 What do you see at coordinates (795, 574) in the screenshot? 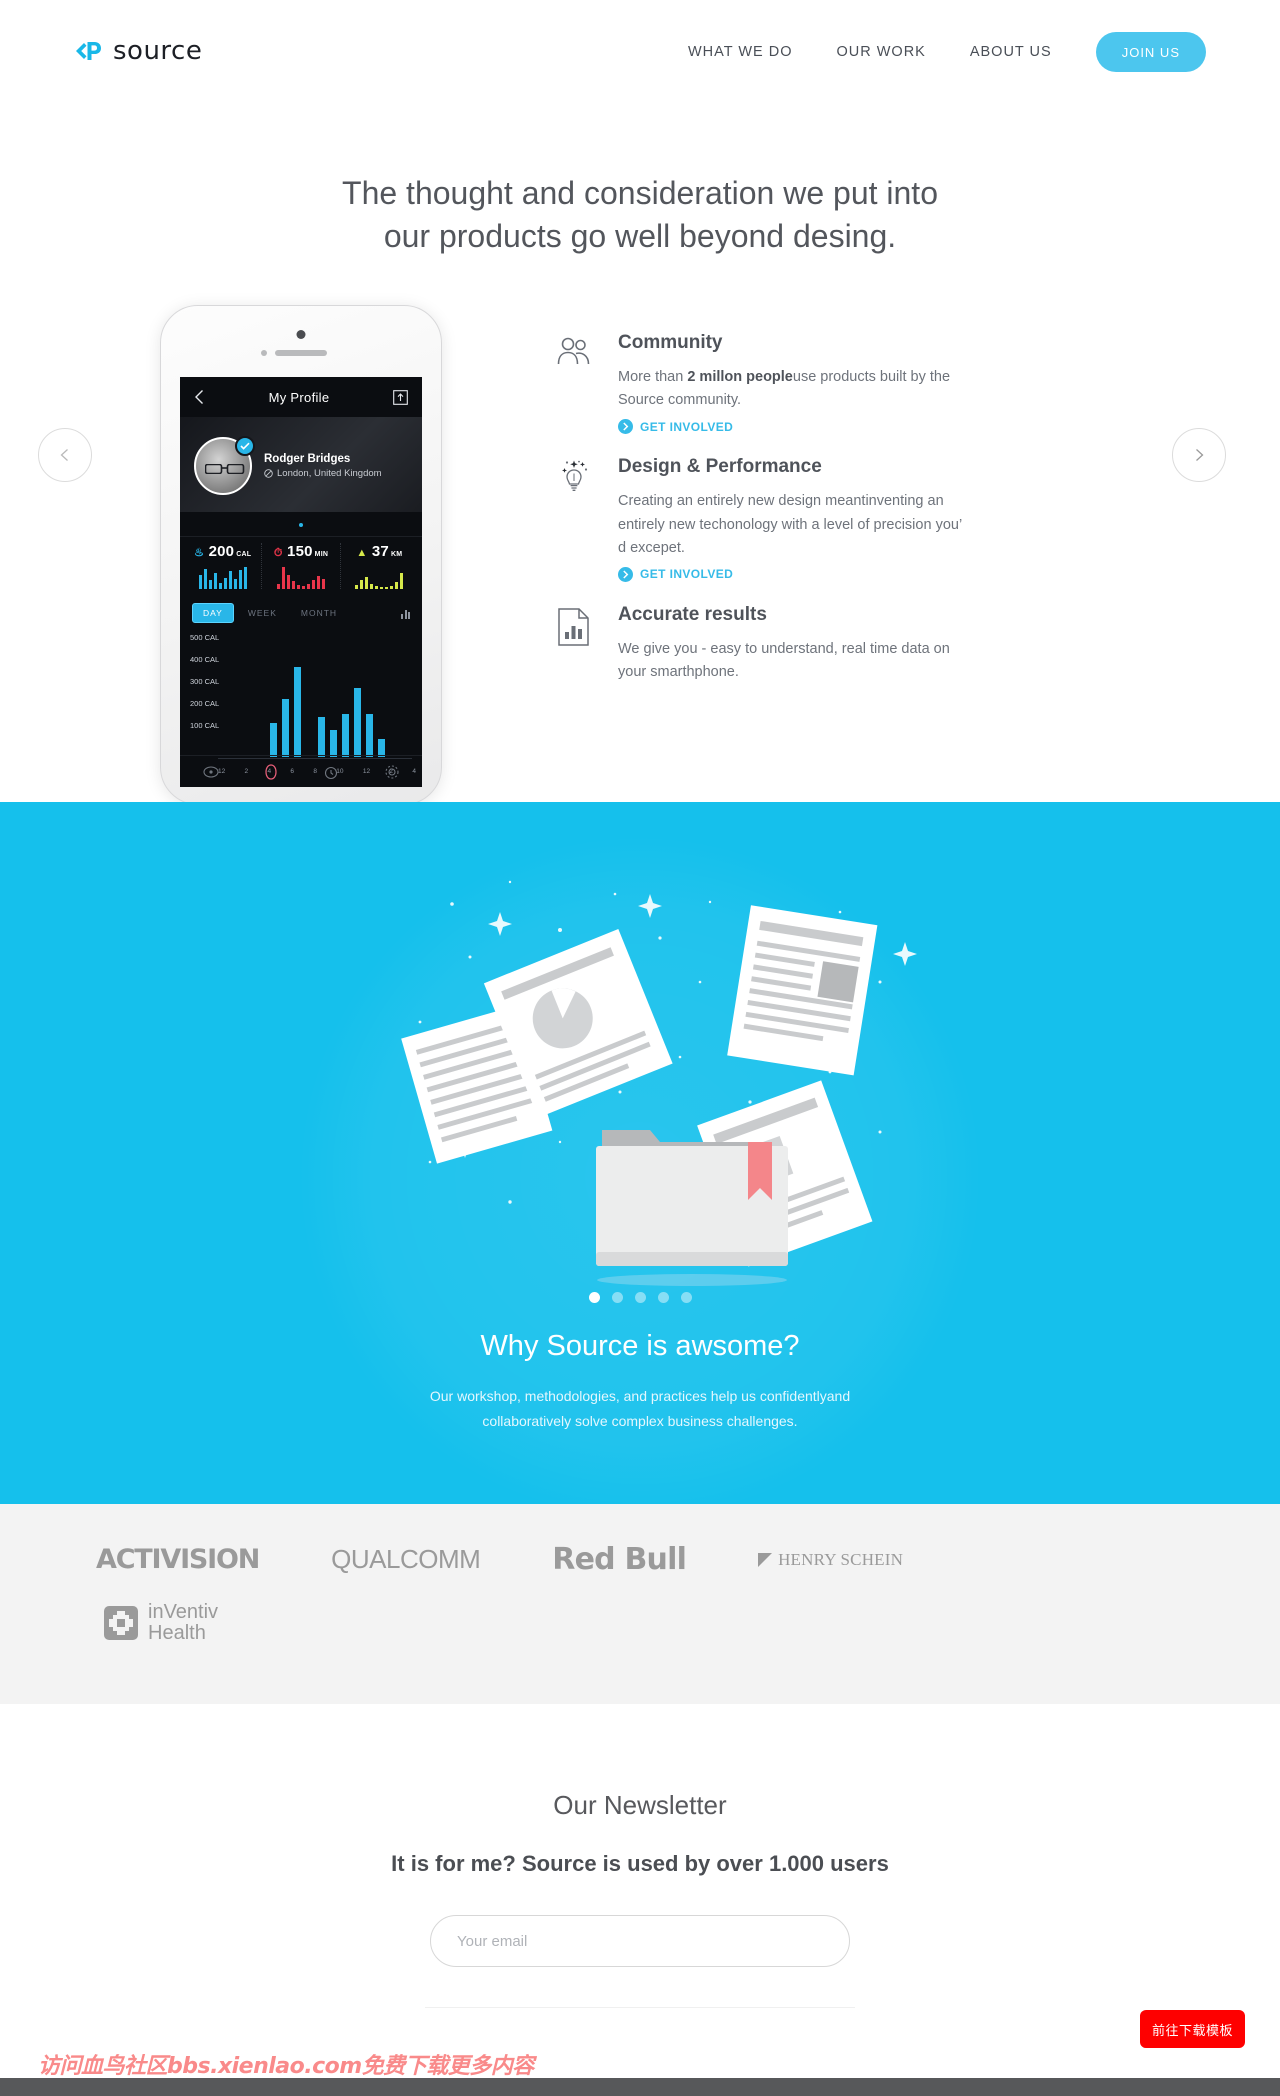
I see `get-involved-link-2: GET INVOLVED` at bounding box center [795, 574].